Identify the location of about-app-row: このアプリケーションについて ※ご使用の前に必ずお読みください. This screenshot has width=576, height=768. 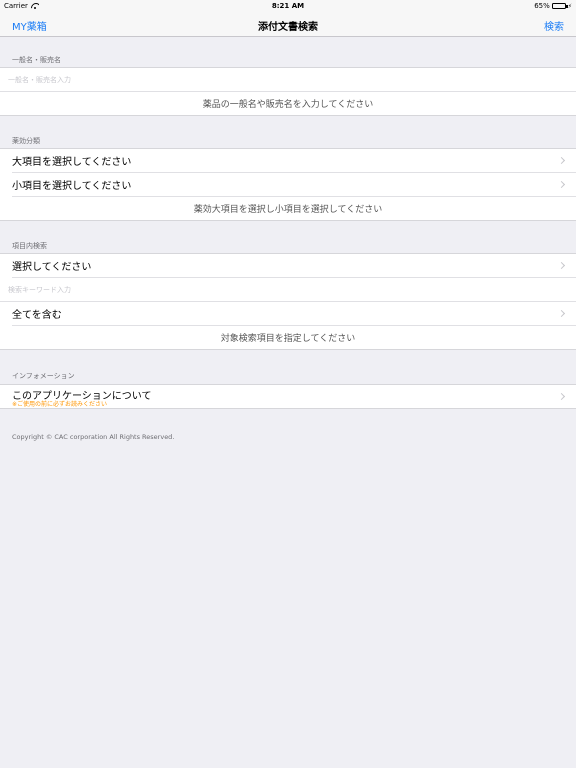
(288, 397).